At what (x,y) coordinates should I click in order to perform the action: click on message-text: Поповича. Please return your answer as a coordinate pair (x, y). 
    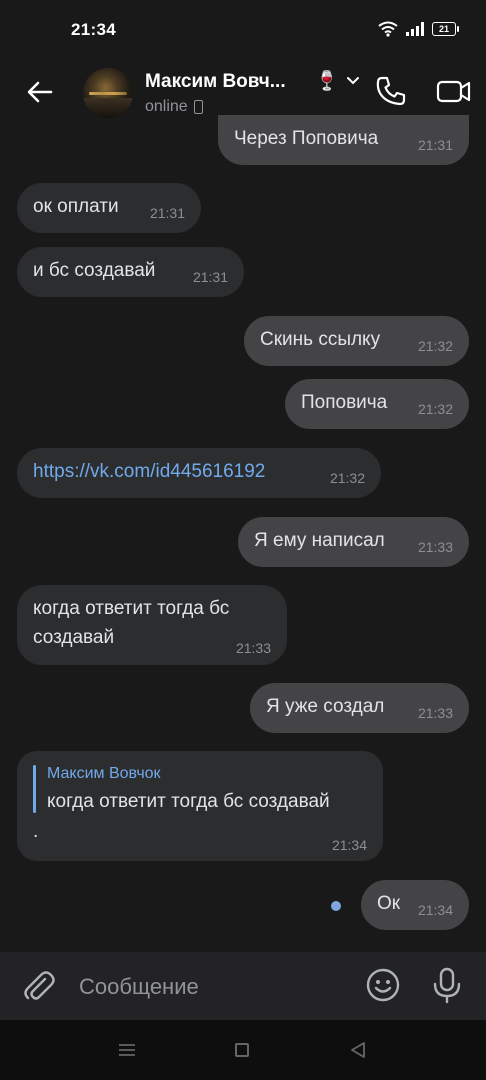
    Looking at the image, I should click on (344, 402).